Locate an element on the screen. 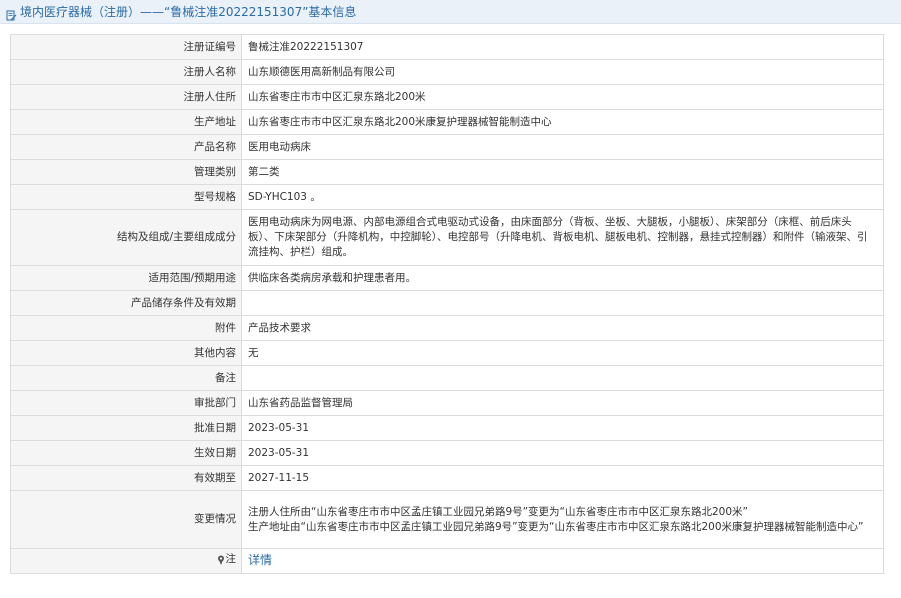 This screenshot has height=598, width=901. row-label: 生效日期 is located at coordinates (126, 453).